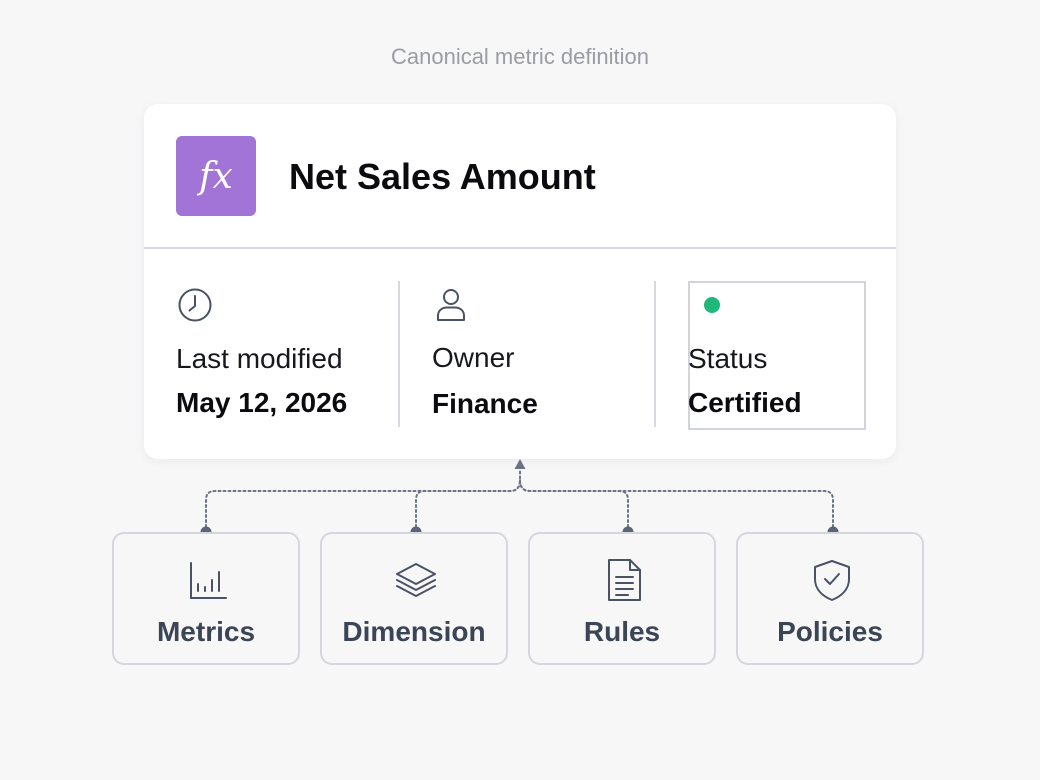 This screenshot has height=780, width=1040. What do you see at coordinates (208, 580) in the screenshot?
I see `bar-chart-icon` at bounding box center [208, 580].